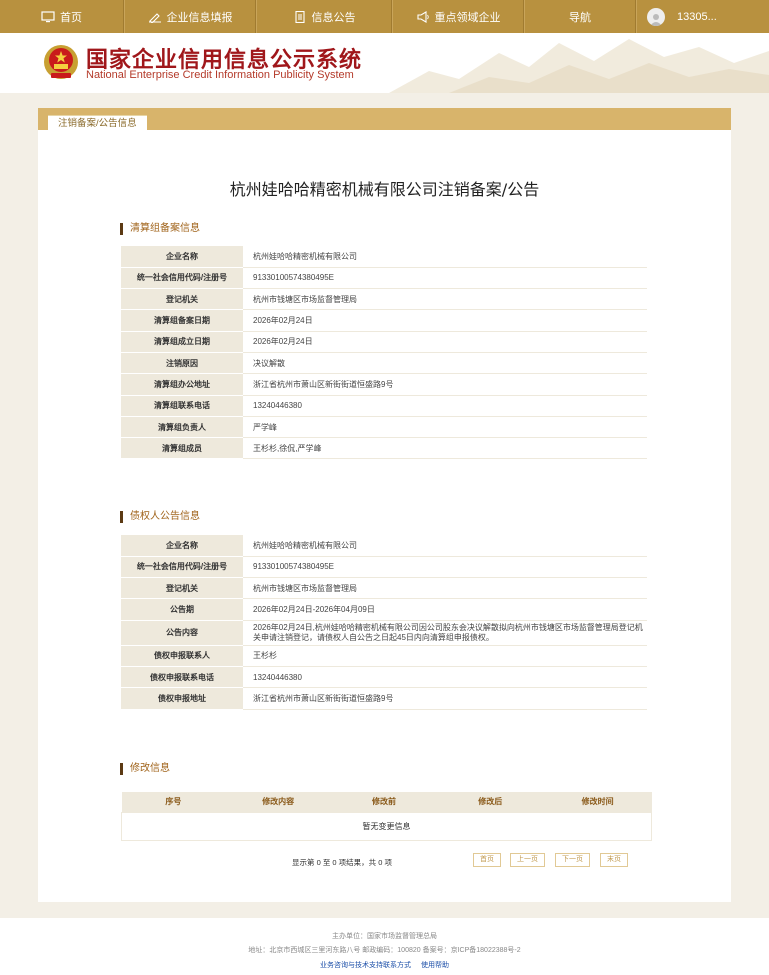 The height and width of the screenshot is (975, 769). I want to click on nav-home-label: 首页, so click(71, 17).